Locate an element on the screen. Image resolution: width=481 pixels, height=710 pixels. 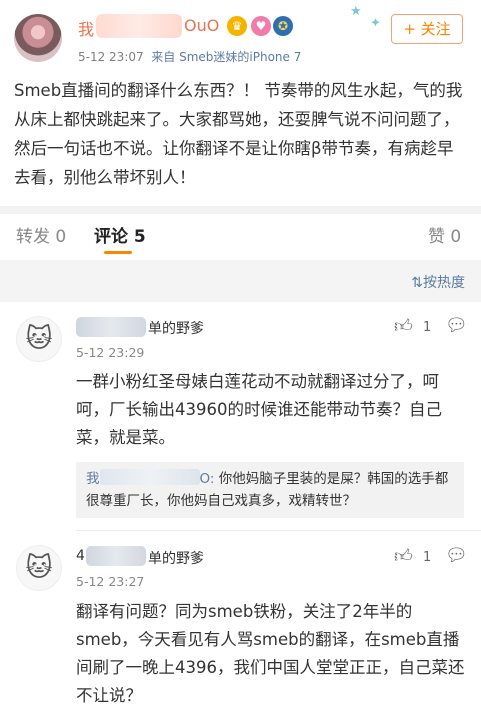
author-avatar is located at coordinates (38, 38).